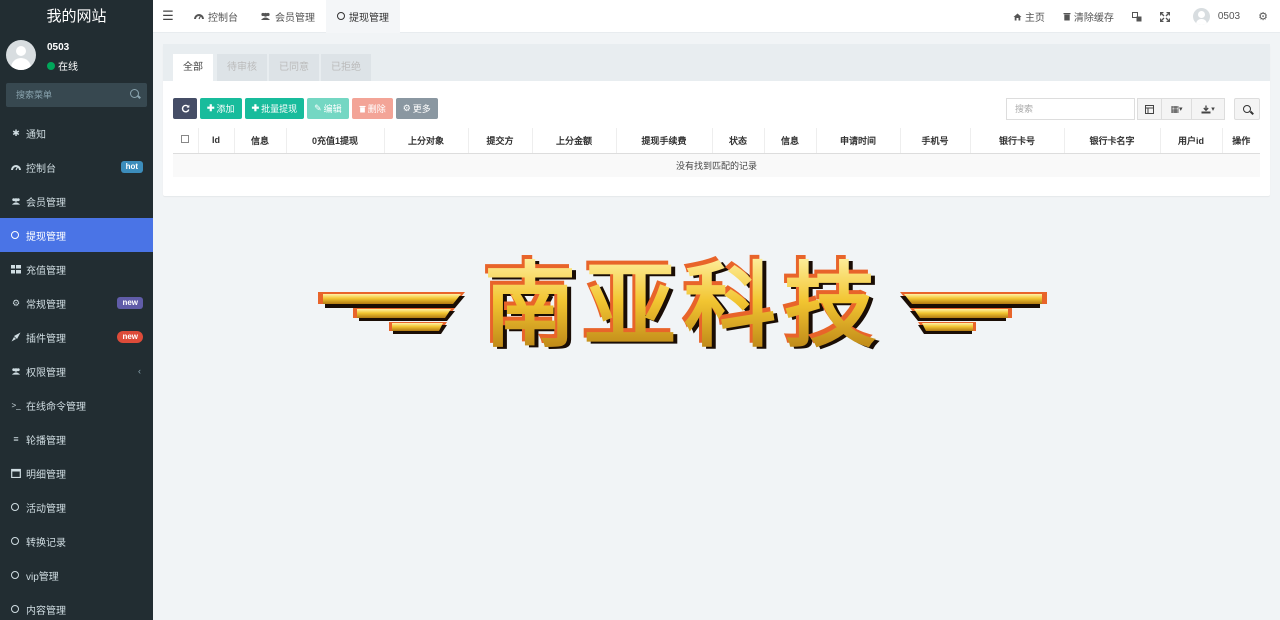 The width and height of the screenshot is (1280, 620). Describe the element at coordinates (274, 108) in the screenshot. I see `batch-withdraw-button: ✚ 批量提现` at that location.